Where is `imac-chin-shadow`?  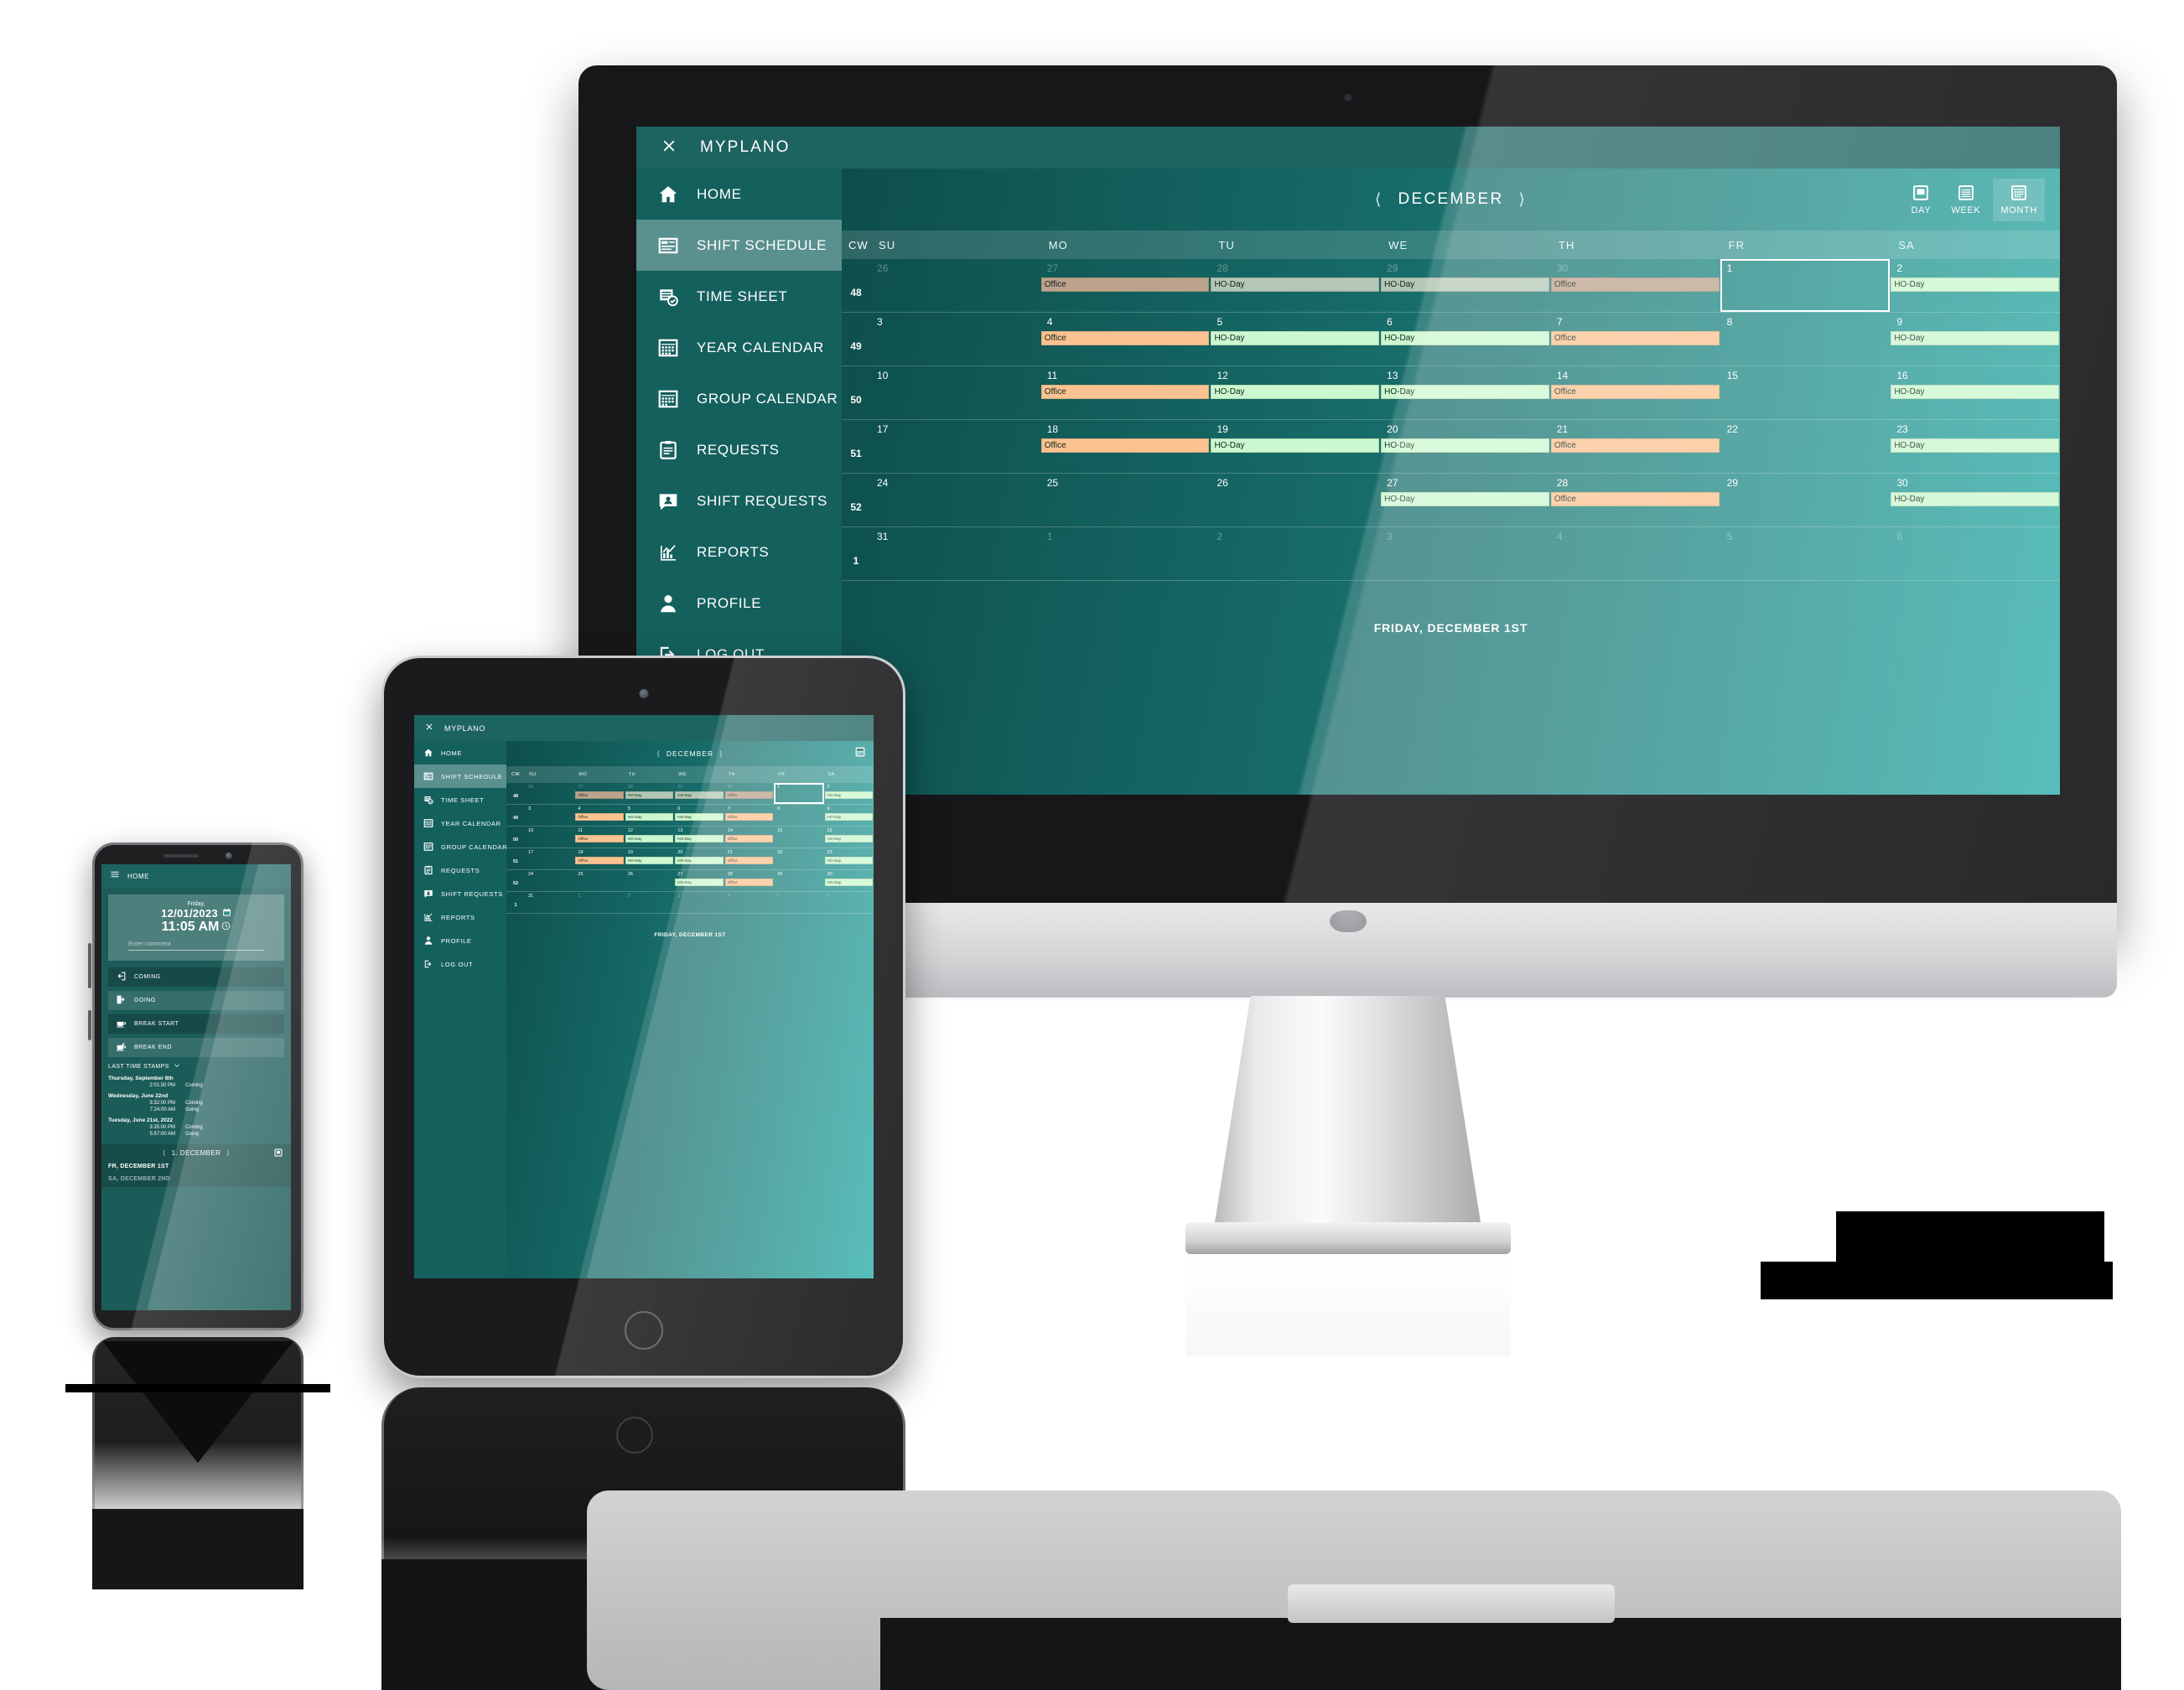 imac-chin-shadow is located at coordinates (1970, 1241).